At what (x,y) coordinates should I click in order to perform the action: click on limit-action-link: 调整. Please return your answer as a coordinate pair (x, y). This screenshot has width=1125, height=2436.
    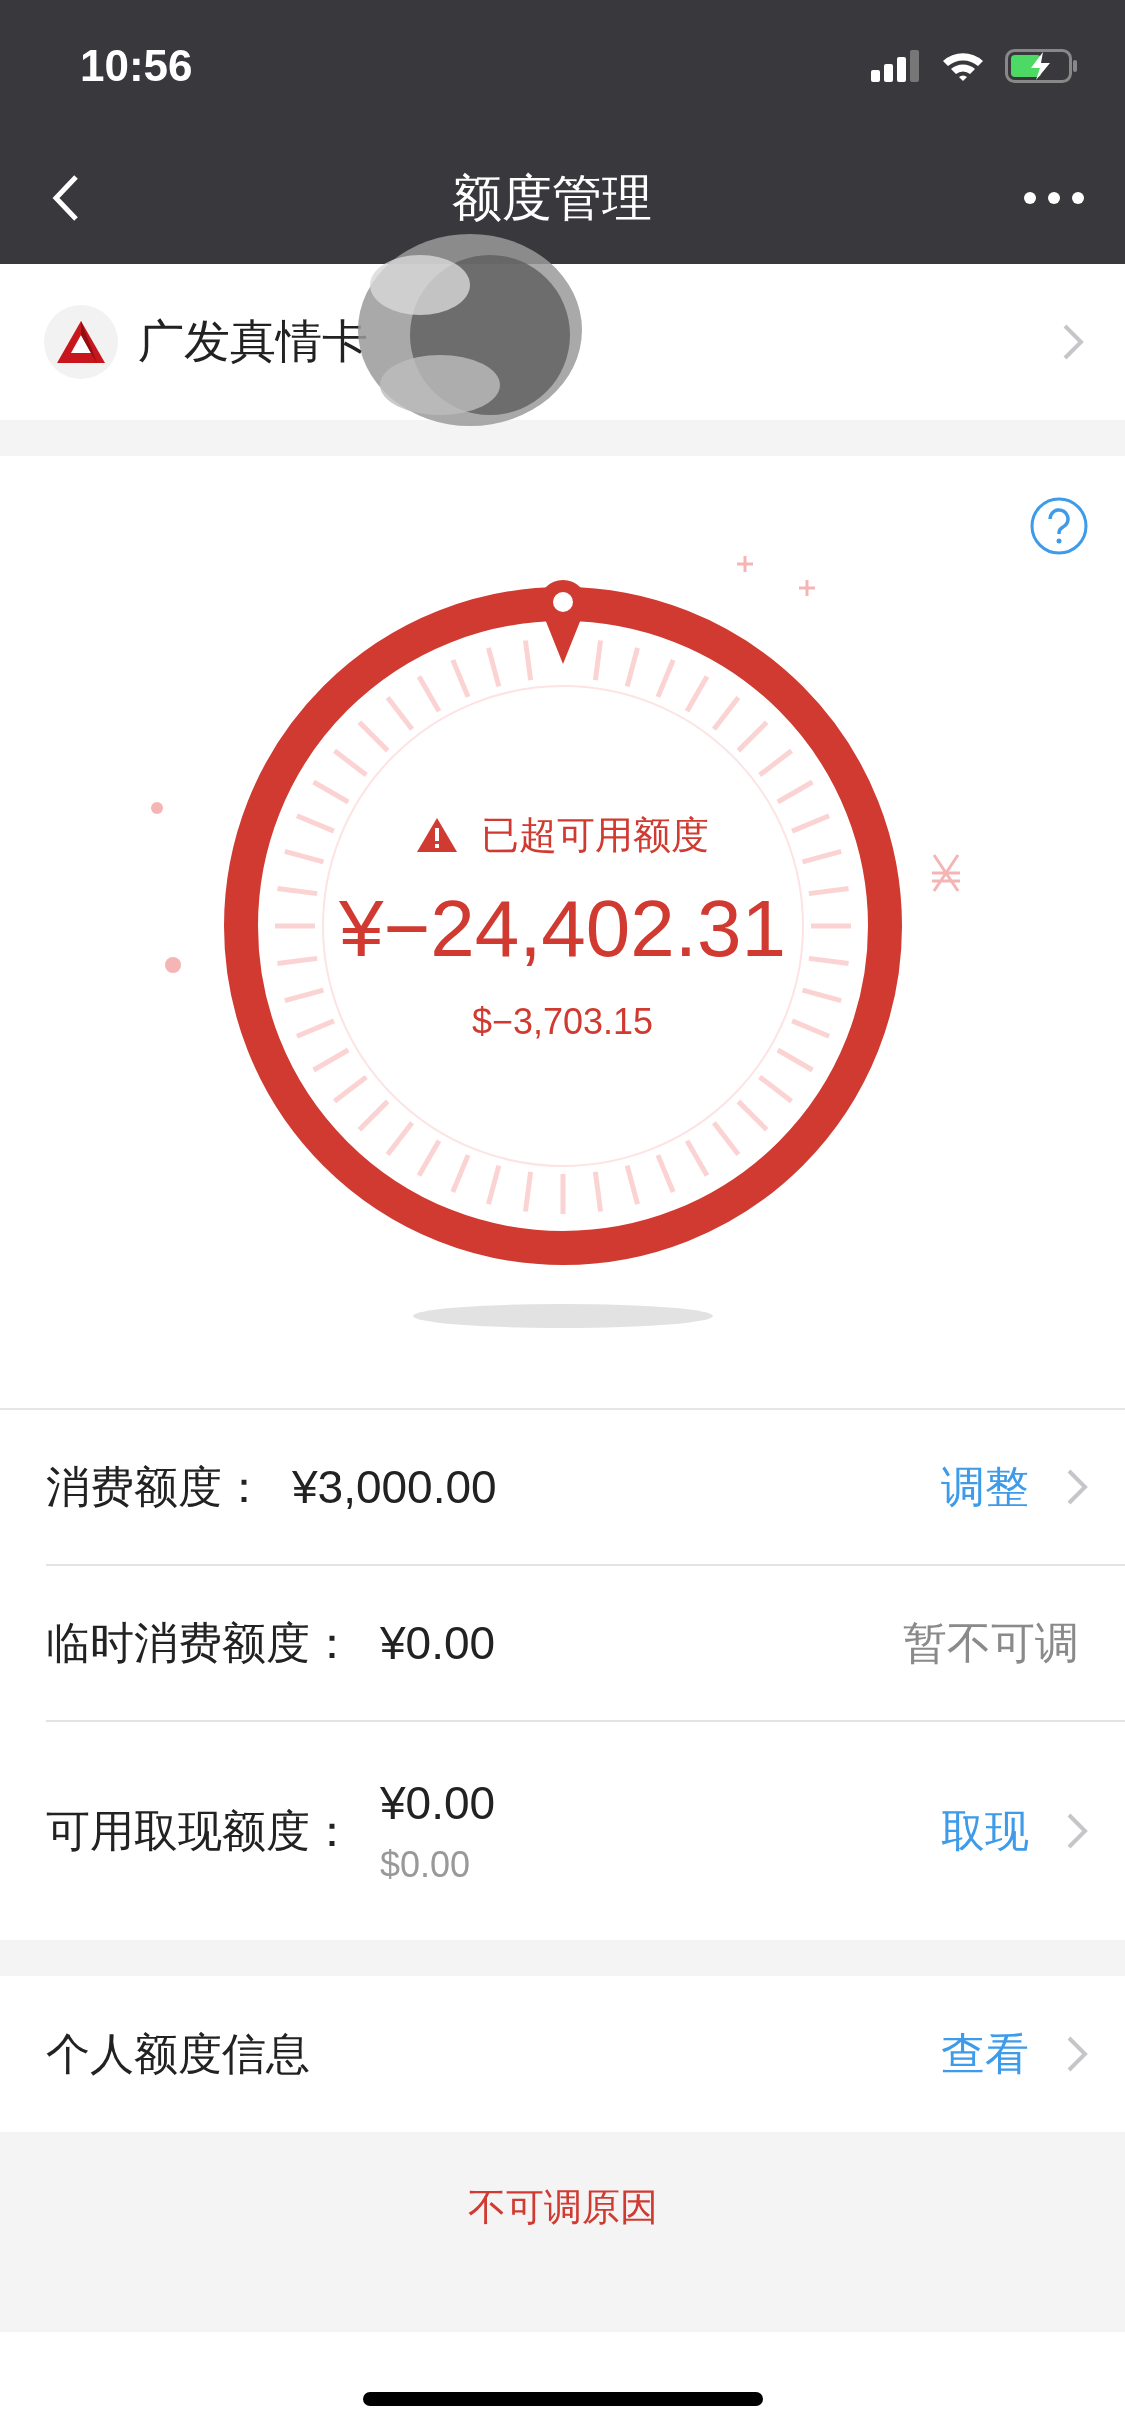
    Looking at the image, I should click on (985, 1487).